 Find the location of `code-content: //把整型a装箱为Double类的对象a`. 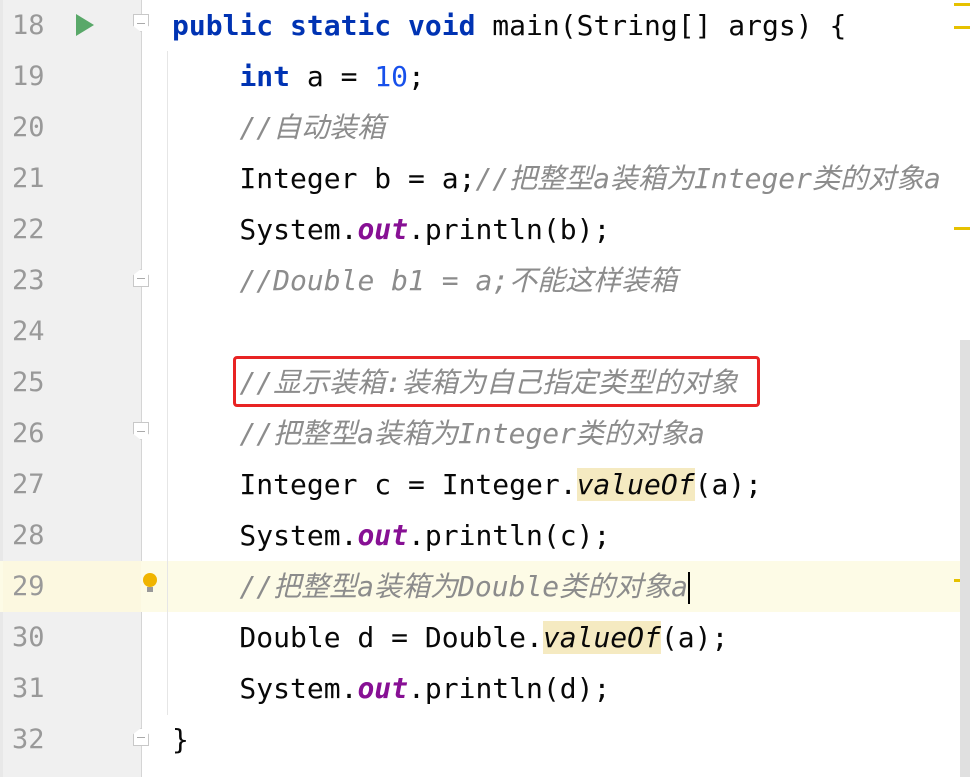

code-content: //把整型a装箱为Double类的对象a is located at coordinates (431, 586).